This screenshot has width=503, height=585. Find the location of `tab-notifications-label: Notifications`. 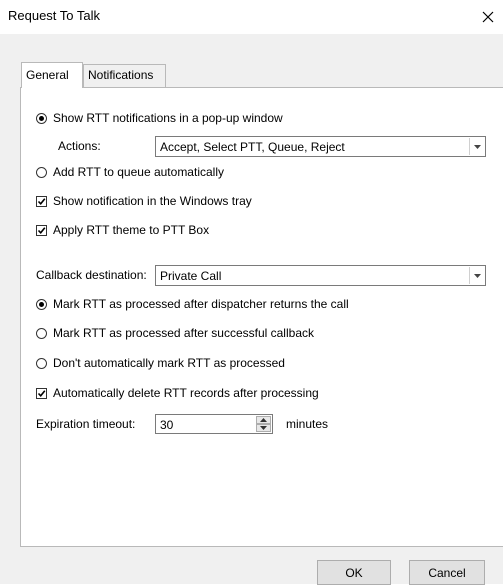

tab-notifications-label: Notifications is located at coordinates (121, 75).